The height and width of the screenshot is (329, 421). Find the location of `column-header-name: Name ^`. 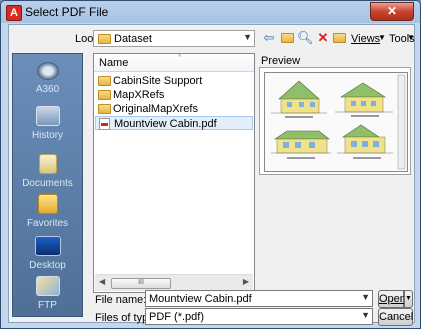

column-header-name: Name ^ is located at coordinates (174, 63).